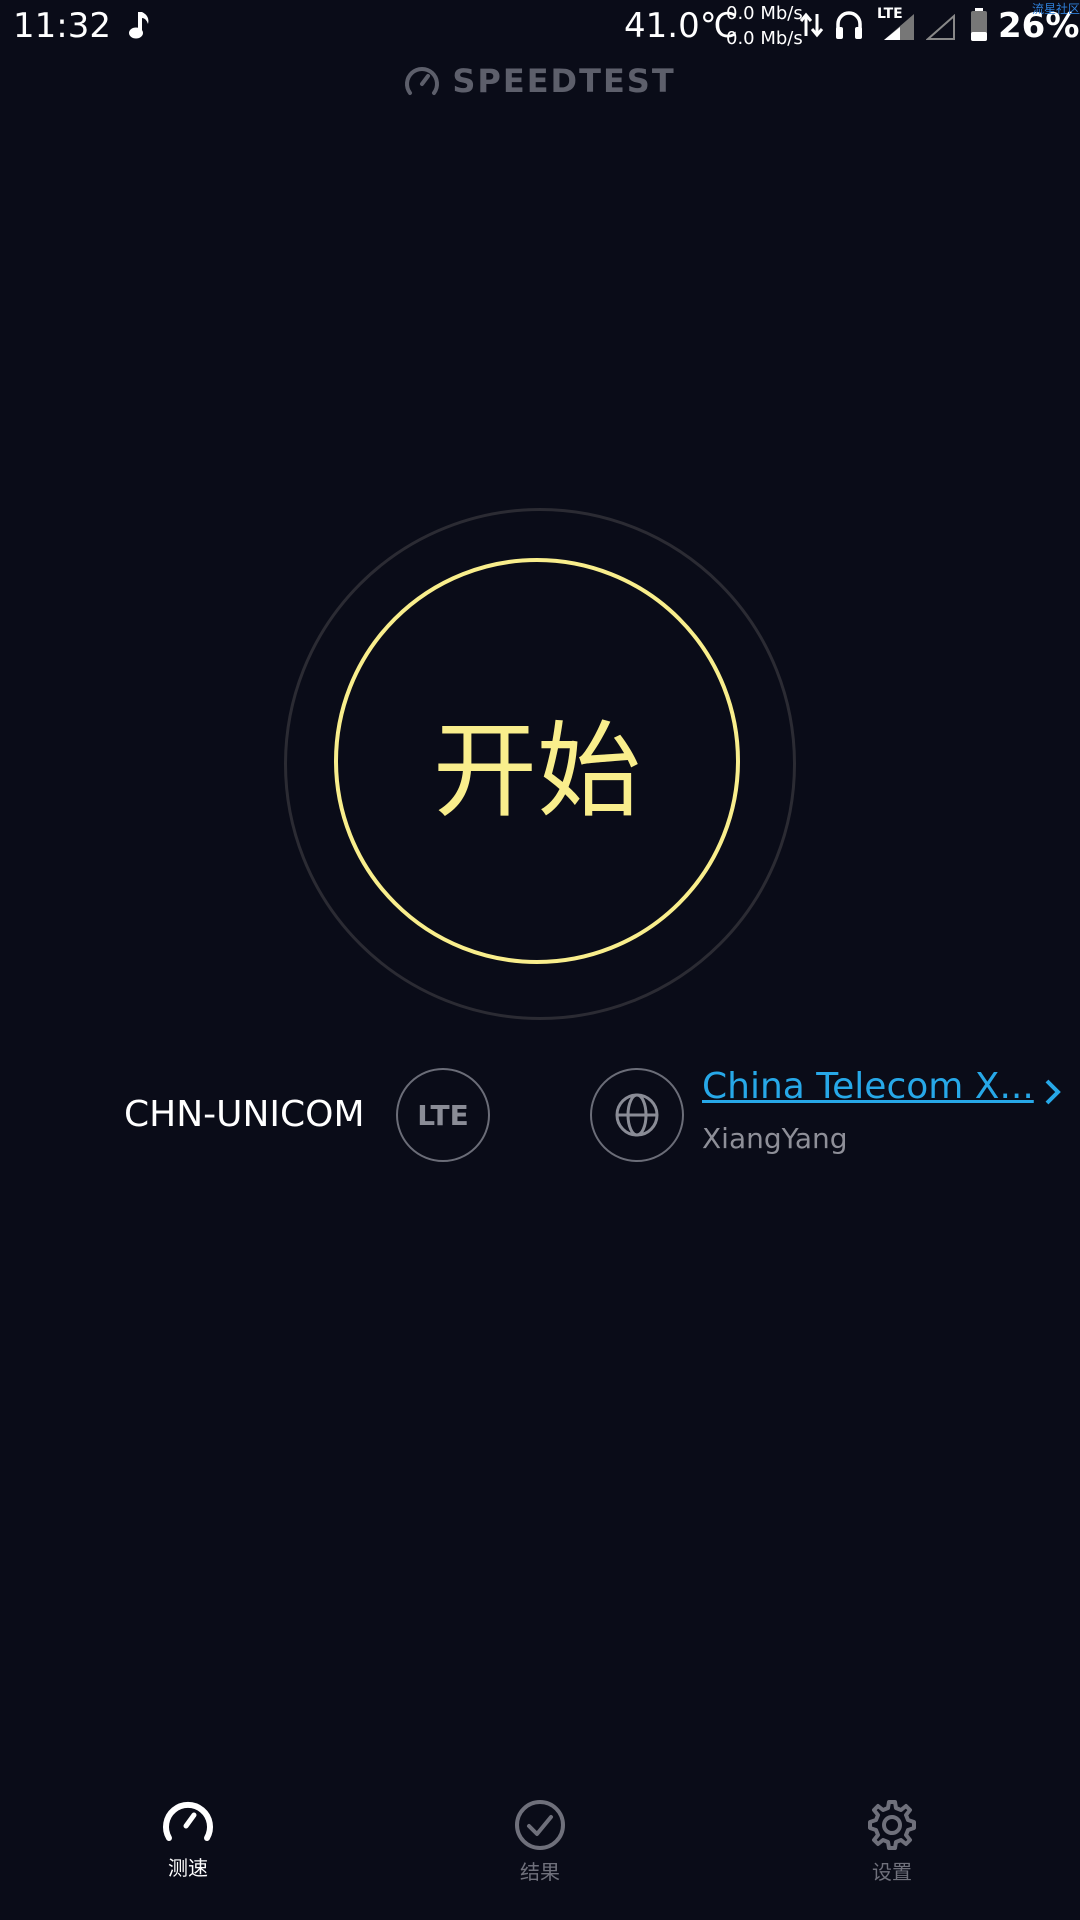 The width and height of the screenshot is (1080, 1920). What do you see at coordinates (62, 26) in the screenshot?
I see `status-time: 11:32` at bounding box center [62, 26].